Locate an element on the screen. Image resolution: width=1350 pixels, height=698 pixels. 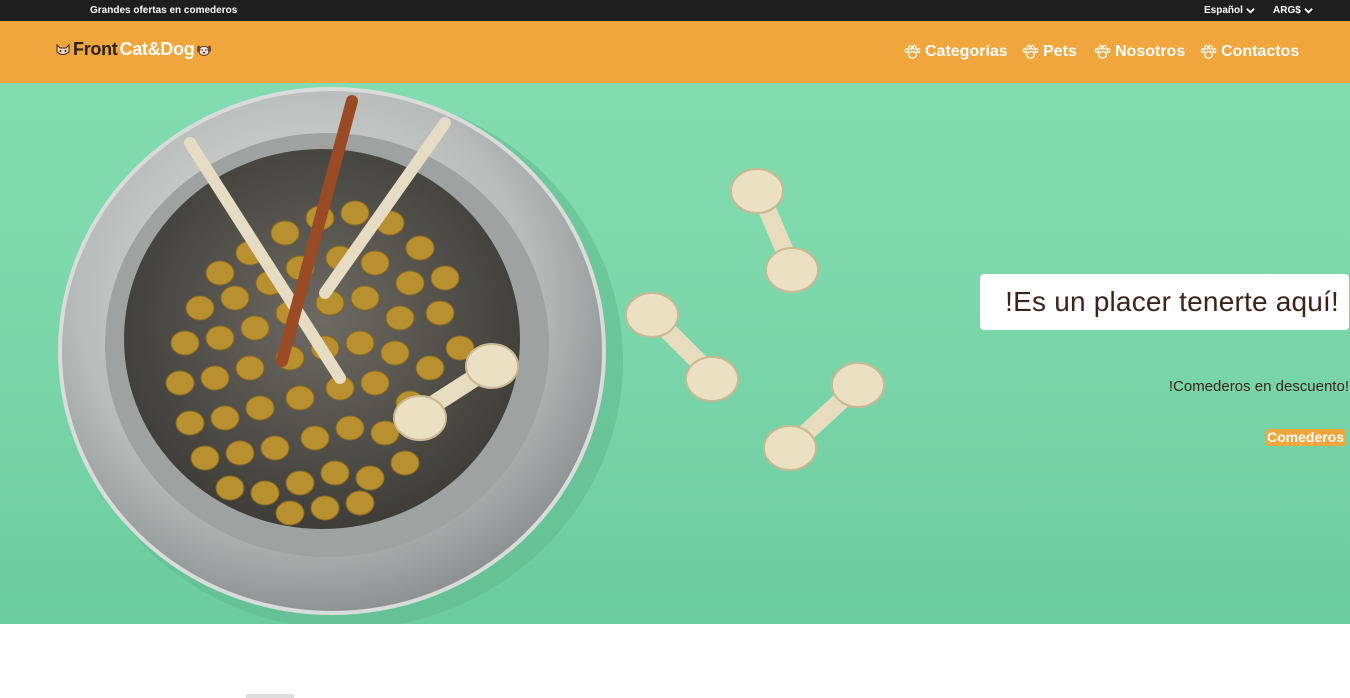
nav-item-pets: Pets is located at coordinates (1049, 52).